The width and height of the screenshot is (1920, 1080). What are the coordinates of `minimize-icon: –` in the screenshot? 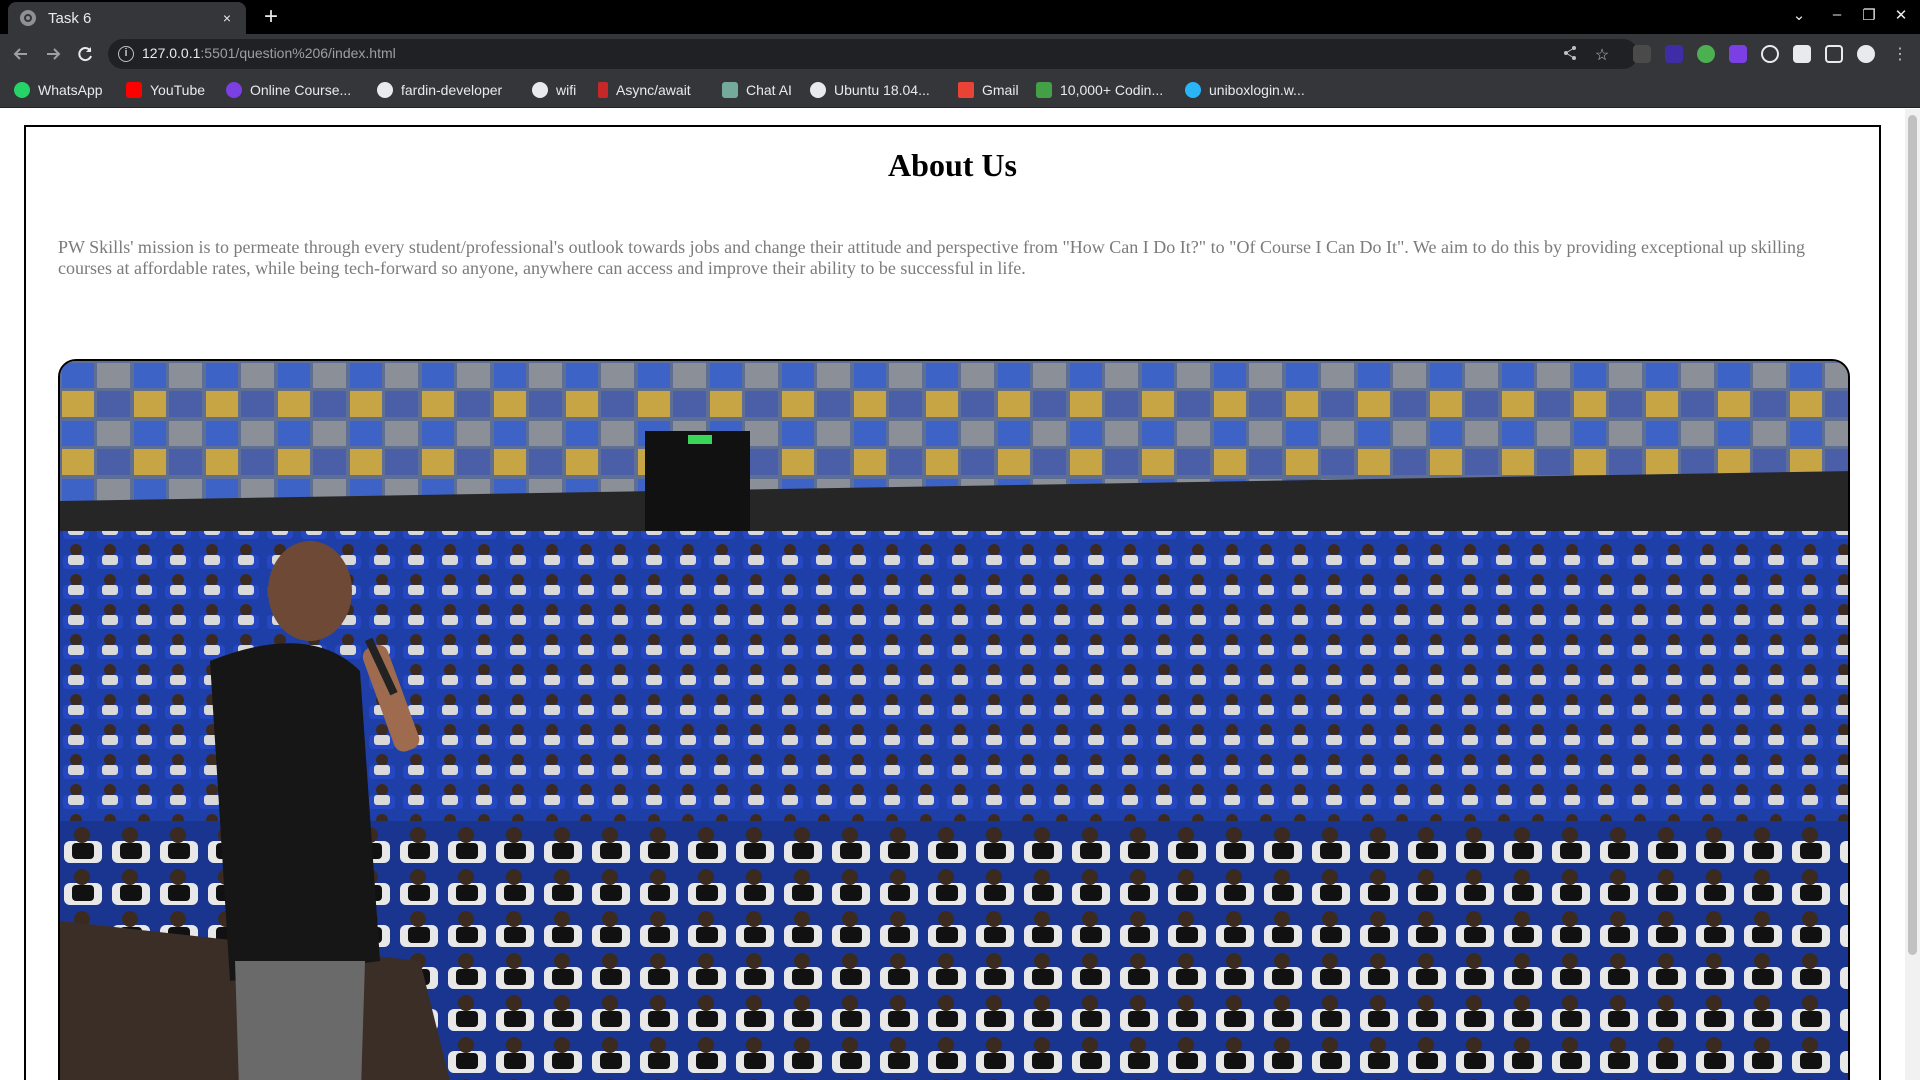 It's located at (1837, 14).